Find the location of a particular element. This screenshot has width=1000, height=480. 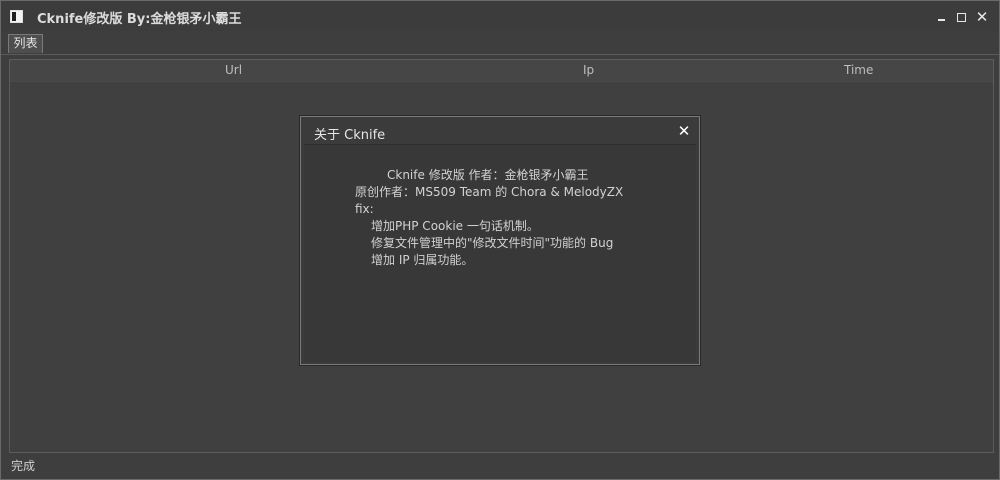

tab-bar: 列表 is located at coordinates (500, 43).